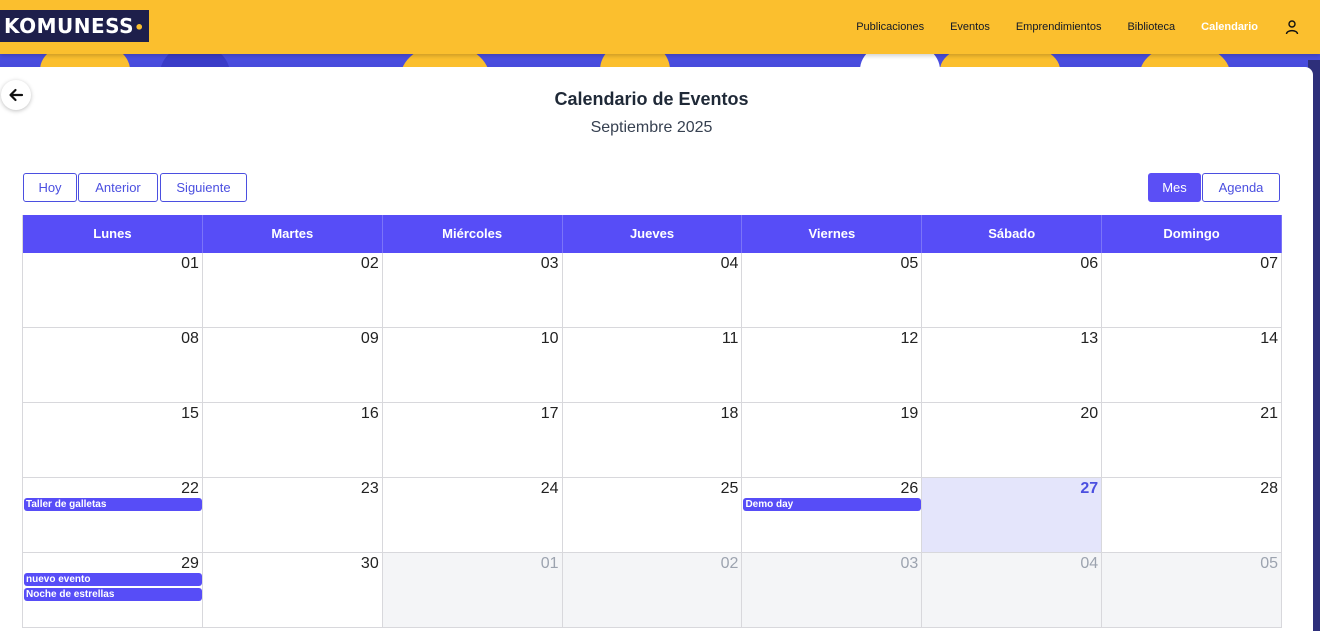  Describe the element at coordinates (370, 414) in the screenshot. I see `day-number: 16` at that location.